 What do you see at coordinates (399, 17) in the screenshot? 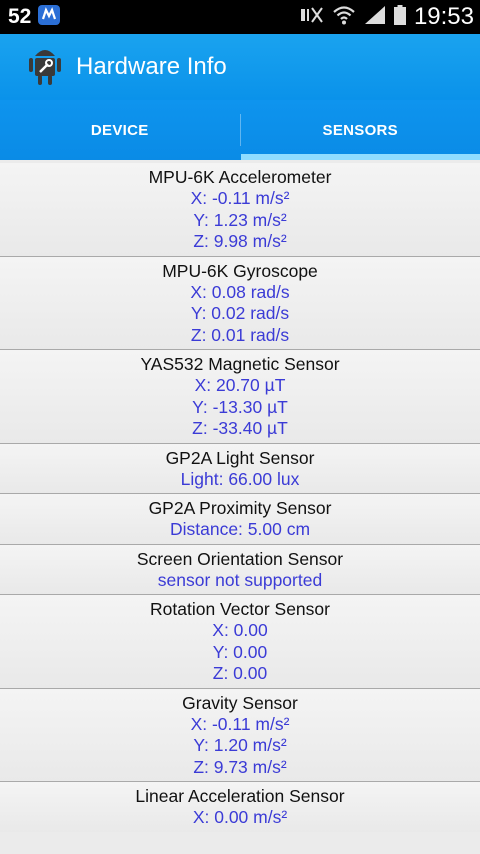
I see `battery-icon` at bounding box center [399, 17].